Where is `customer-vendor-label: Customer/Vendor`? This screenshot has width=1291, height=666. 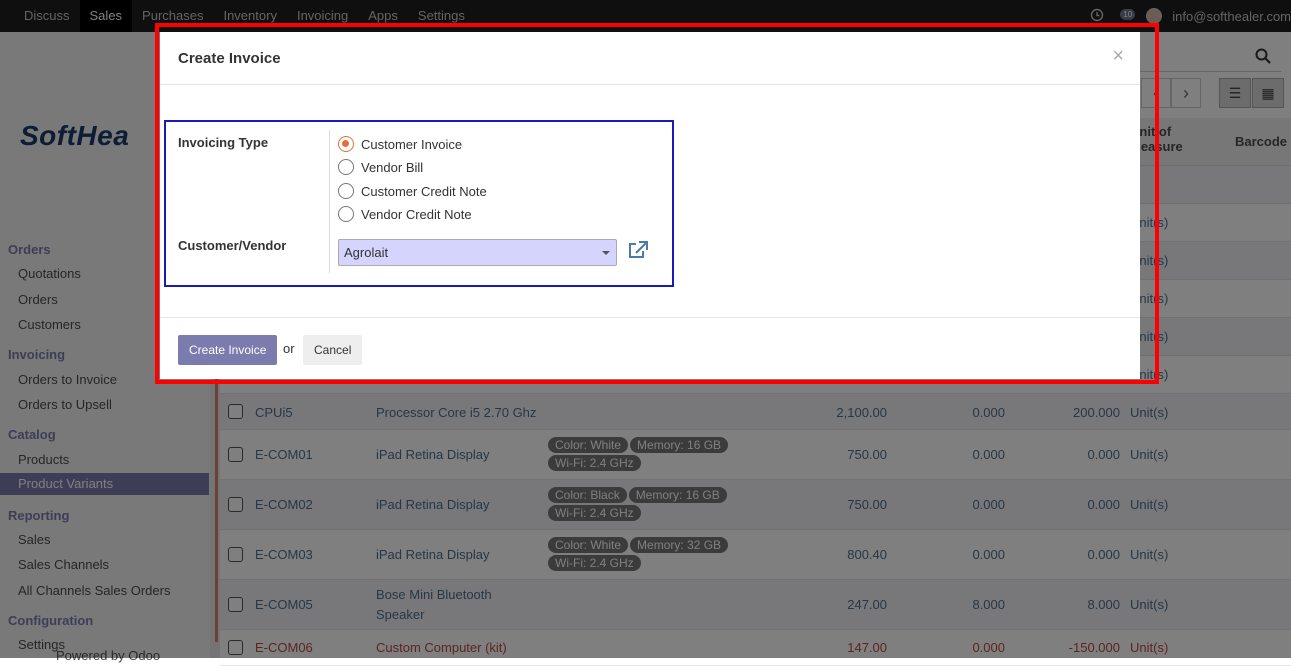
customer-vendor-label: Customer/Vendor is located at coordinates (232, 245).